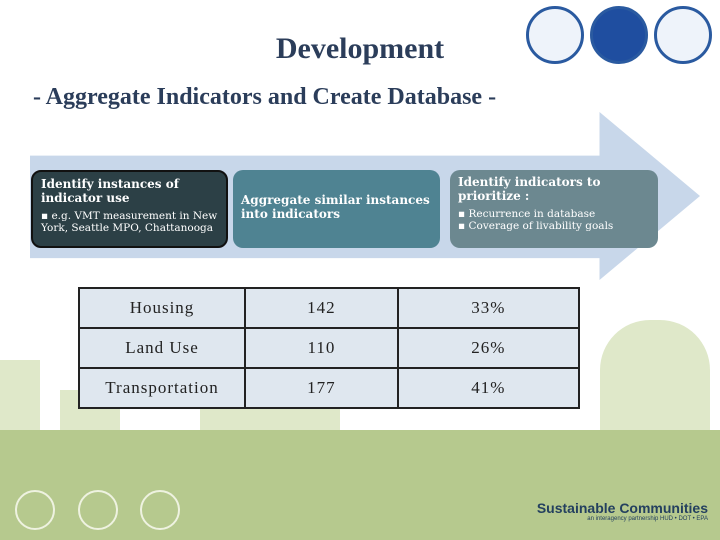  Describe the element at coordinates (488, 308) in the screenshot. I see `percent-cell: 33%` at that location.